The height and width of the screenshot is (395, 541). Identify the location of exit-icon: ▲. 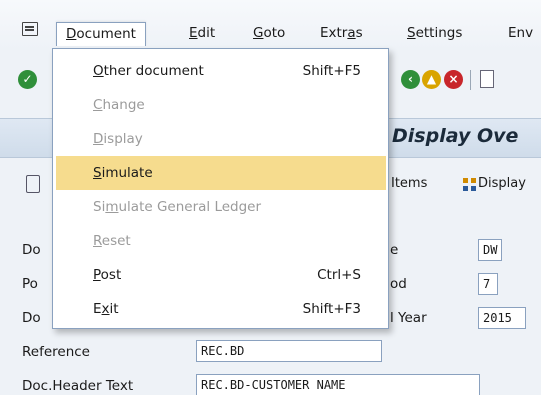
(431, 79).